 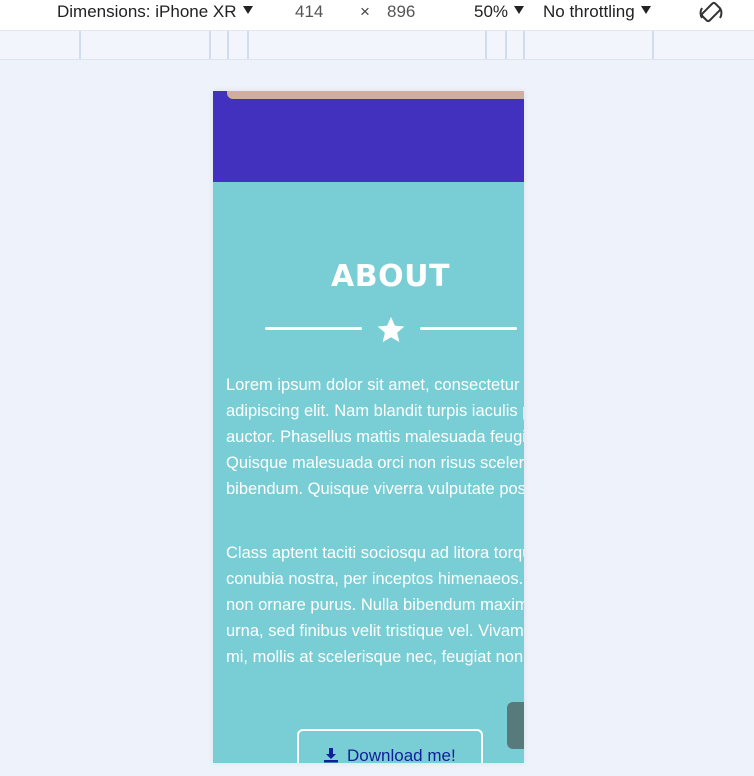 I want to click on rotate-button, so click(x=711, y=15).